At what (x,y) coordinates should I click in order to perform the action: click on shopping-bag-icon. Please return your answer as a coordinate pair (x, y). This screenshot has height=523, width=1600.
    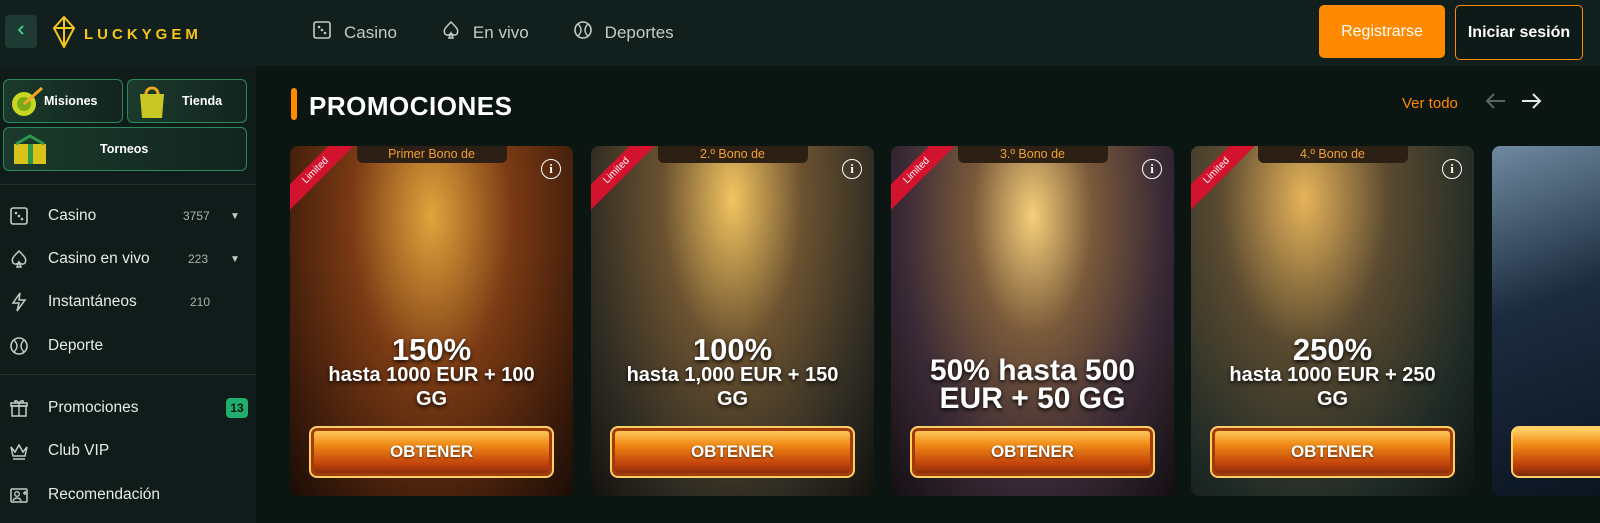
    Looking at the image, I should click on (152, 101).